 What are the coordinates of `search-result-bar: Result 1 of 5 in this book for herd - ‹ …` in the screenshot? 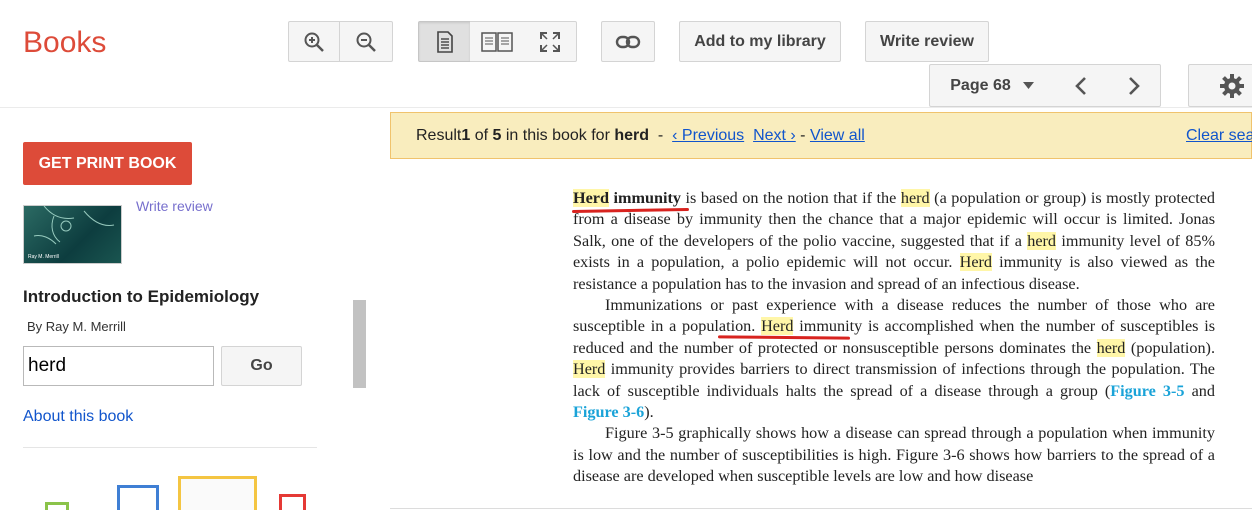 It's located at (821, 135).